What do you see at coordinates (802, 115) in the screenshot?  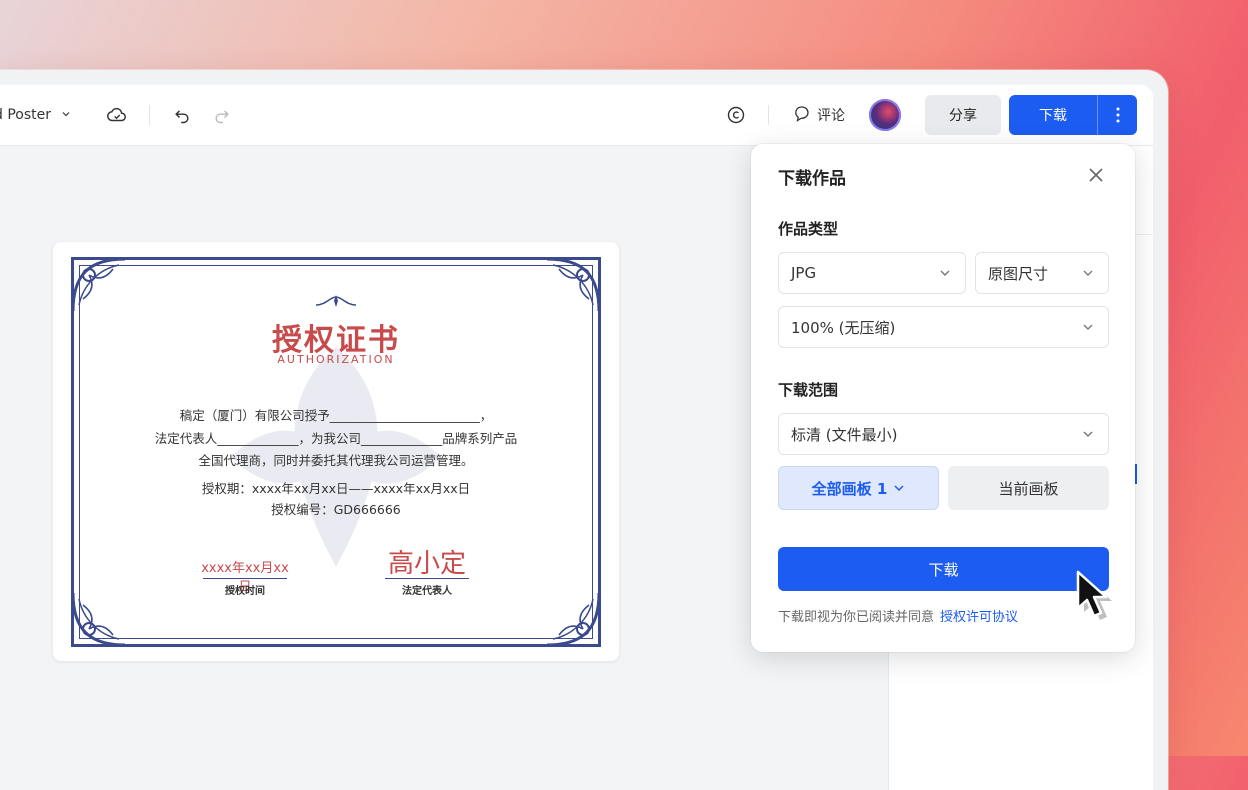 I see `comment-icon` at bounding box center [802, 115].